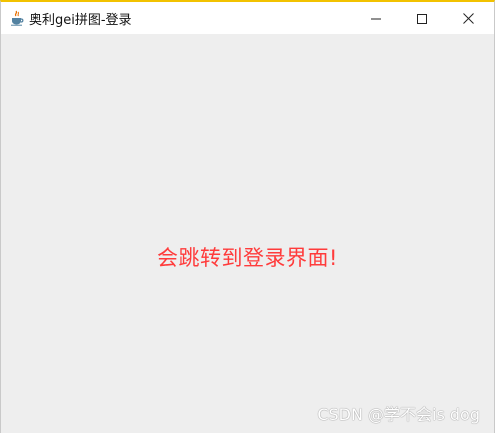 This screenshot has width=497, height=435. I want to click on close-icon, so click(468, 18).